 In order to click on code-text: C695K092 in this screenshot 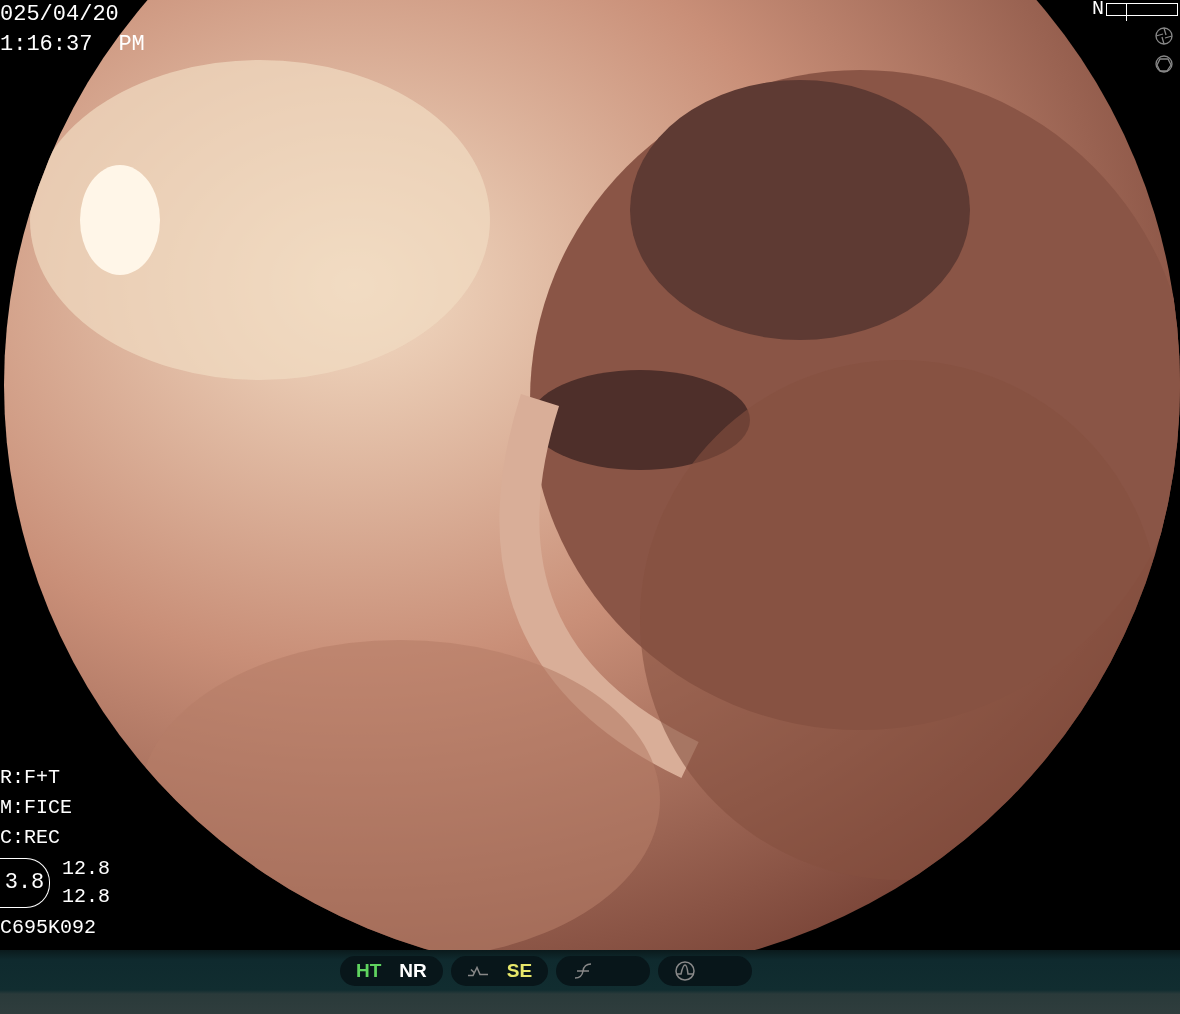, I will do `click(48, 928)`.